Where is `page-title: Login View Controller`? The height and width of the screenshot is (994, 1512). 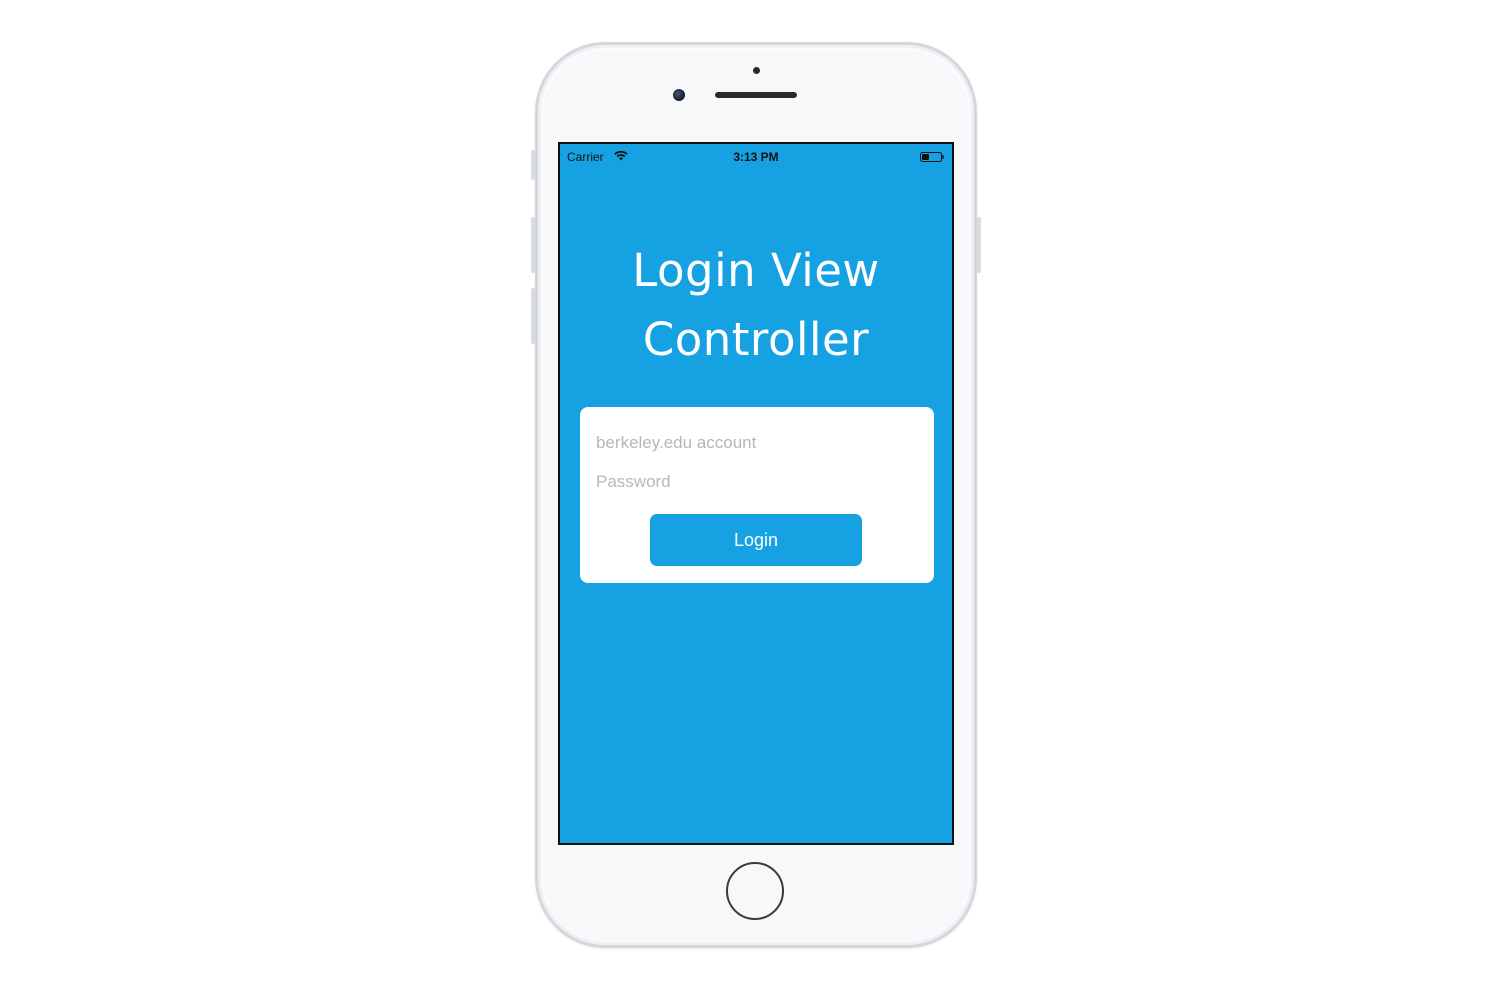
page-title: Login View Controller is located at coordinates (756, 305).